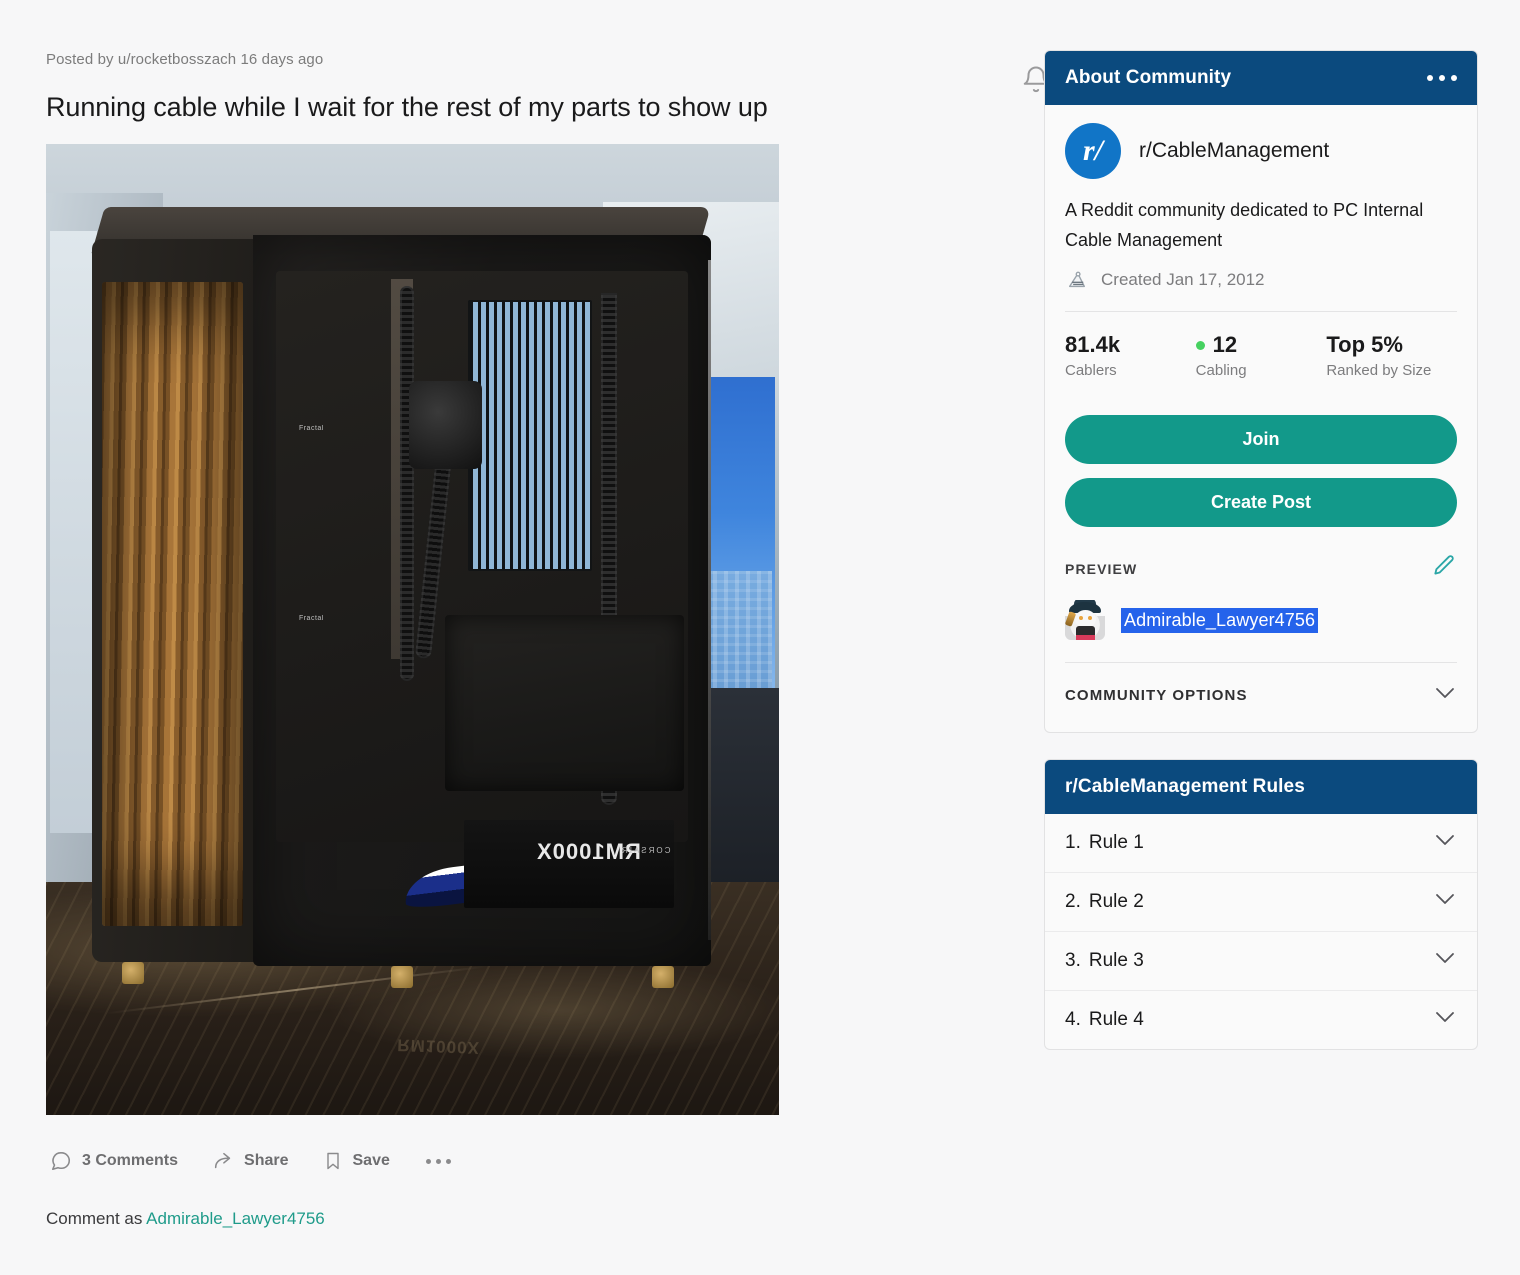 This screenshot has height=1275, width=1520. I want to click on rule-1-number: 1., so click(1073, 842).